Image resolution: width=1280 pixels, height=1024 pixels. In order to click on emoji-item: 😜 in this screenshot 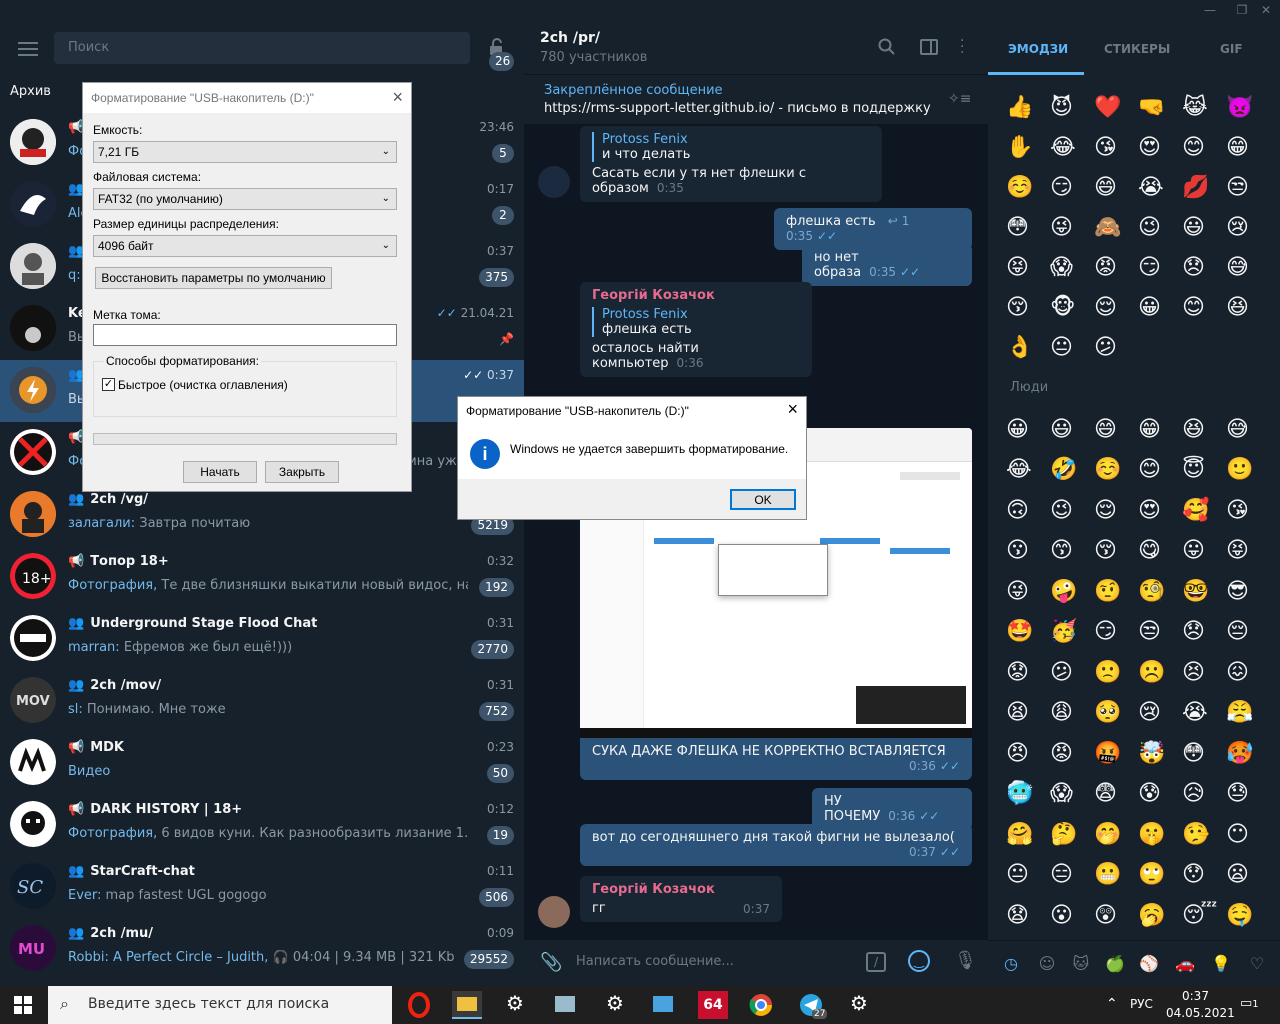, I will do `click(1028, 592)`.